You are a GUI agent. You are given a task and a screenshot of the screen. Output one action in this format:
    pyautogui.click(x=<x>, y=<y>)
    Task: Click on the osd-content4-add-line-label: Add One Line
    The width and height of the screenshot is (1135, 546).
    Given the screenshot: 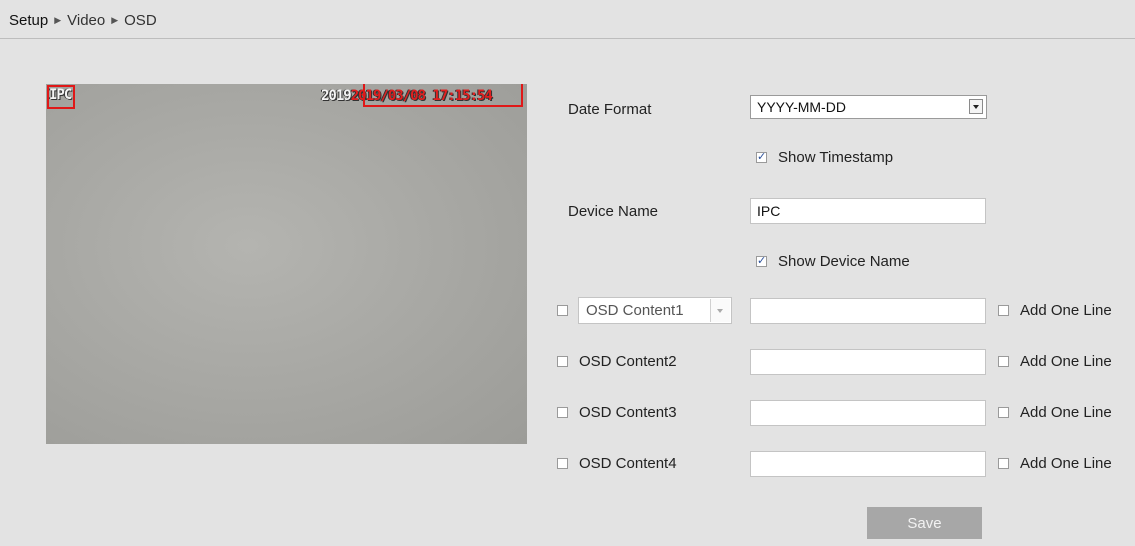 What is the action you would take?
    pyautogui.click(x=1066, y=463)
    